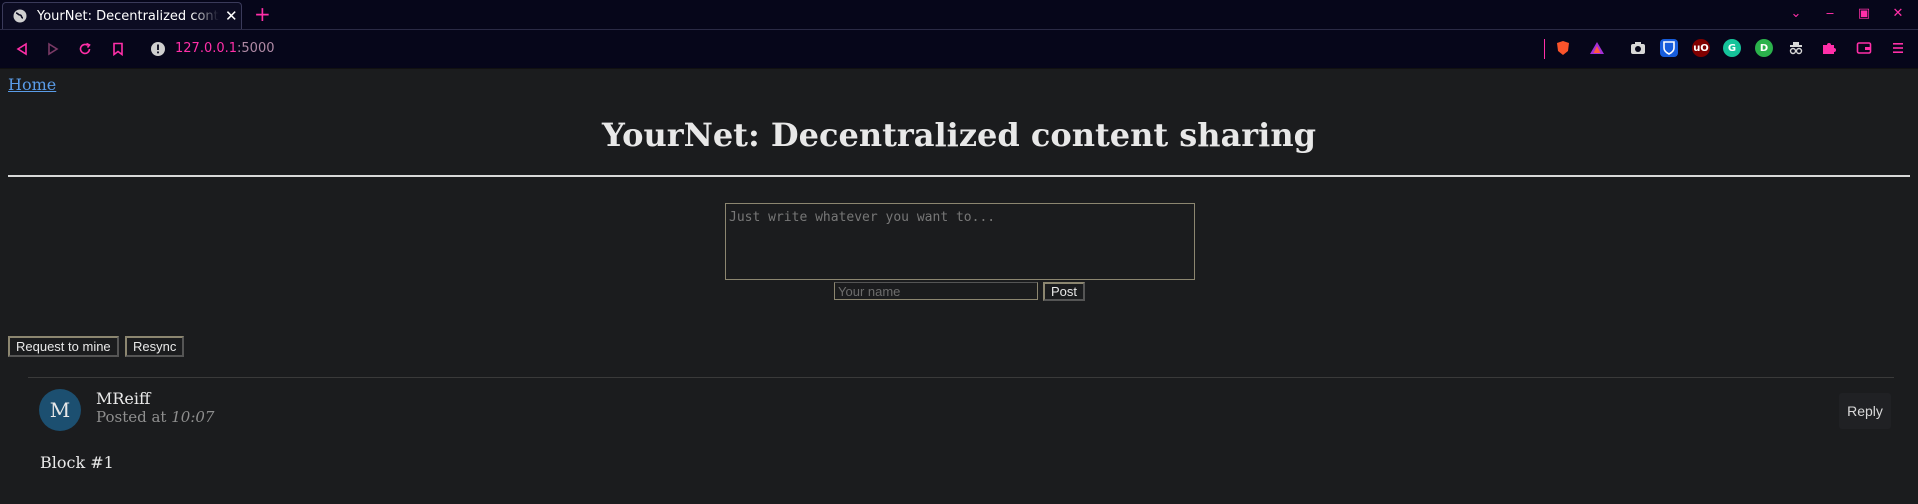 The image size is (1918, 504). I want to click on camera-icon, so click(1638, 48).